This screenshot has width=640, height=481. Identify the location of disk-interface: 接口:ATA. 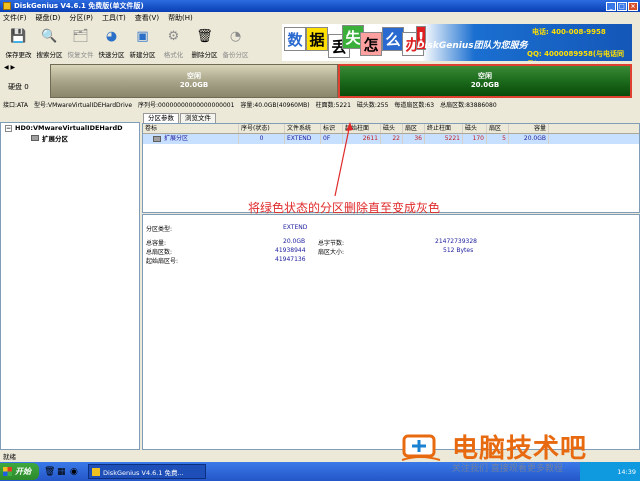
(15, 105).